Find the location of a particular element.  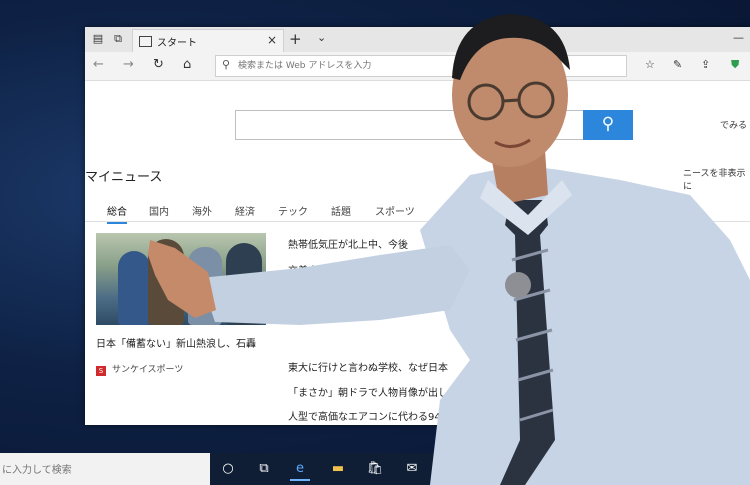

lapel-mic-icon is located at coordinates (518, 285).